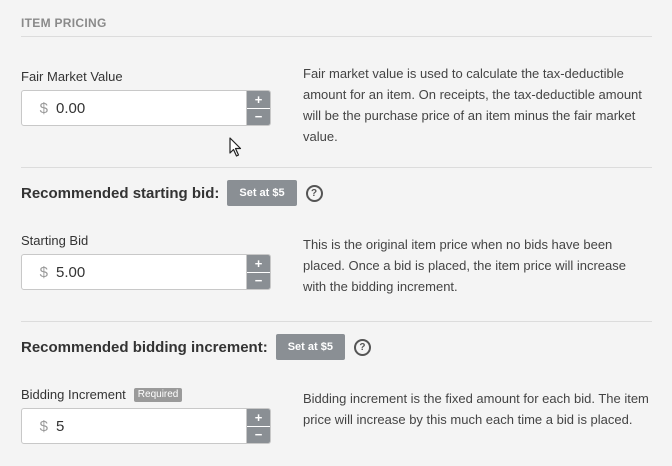  I want to click on recommended-starting-bid-row: Recommended starting bid: Set at $5 ?, so click(172, 193).